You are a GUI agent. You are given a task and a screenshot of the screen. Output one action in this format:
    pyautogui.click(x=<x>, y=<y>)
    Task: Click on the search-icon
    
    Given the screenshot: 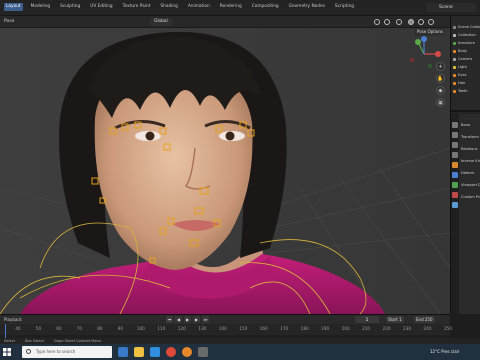 What is the action you would take?
    pyautogui.click(x=28, y=351)
    